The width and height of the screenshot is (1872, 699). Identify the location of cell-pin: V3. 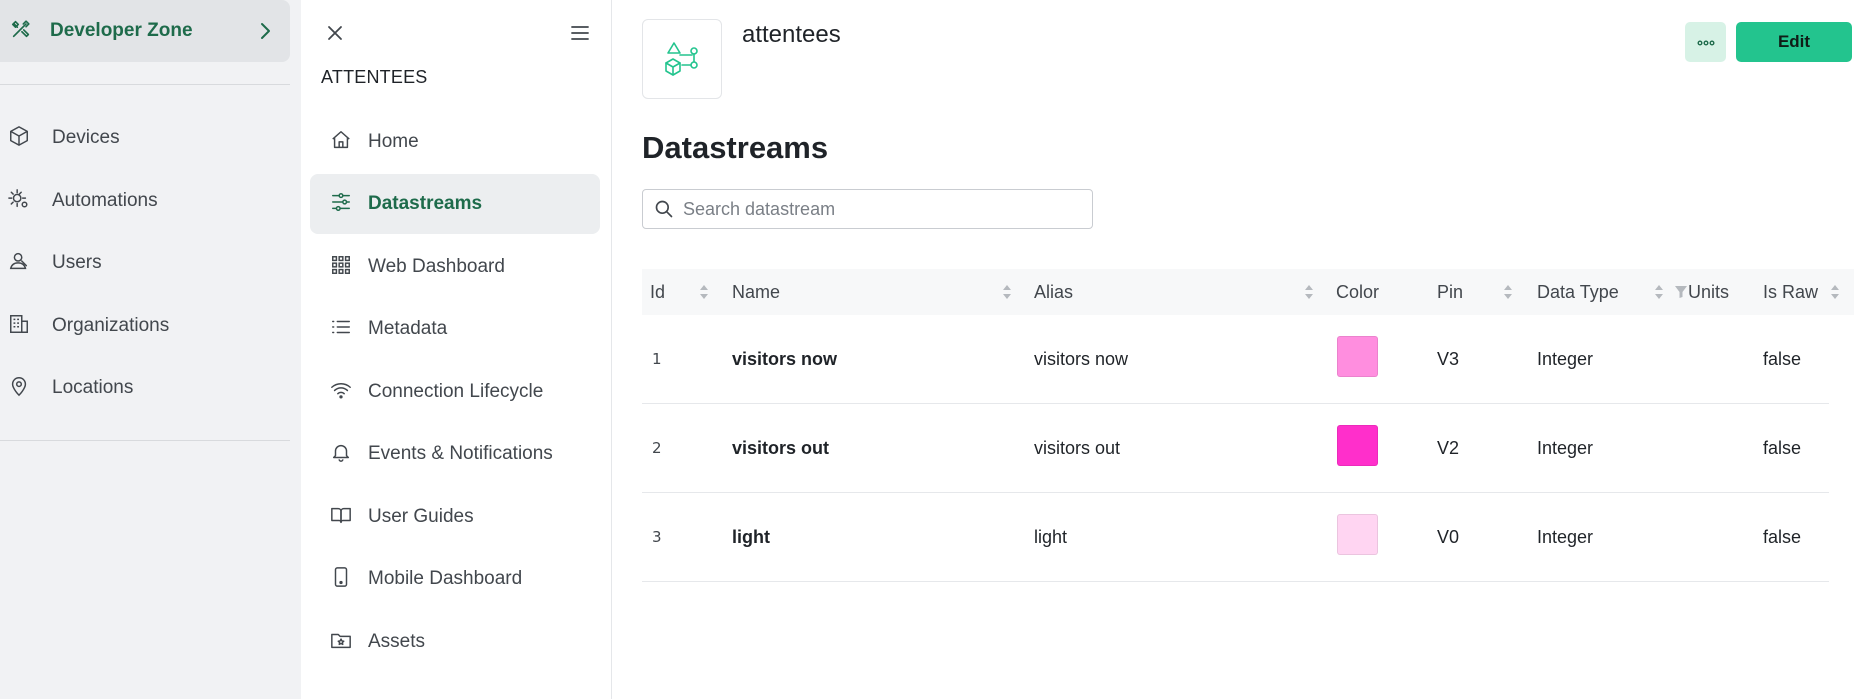
(1448, 358).